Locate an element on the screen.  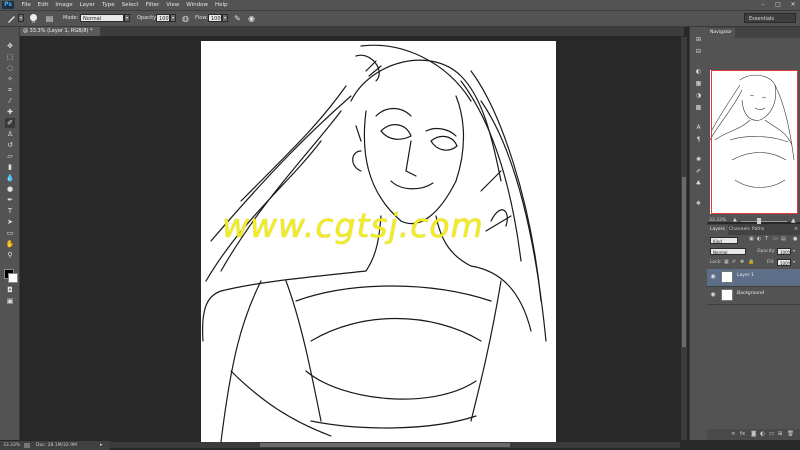
flow-input: 100% is located at coordinates (216, 18).